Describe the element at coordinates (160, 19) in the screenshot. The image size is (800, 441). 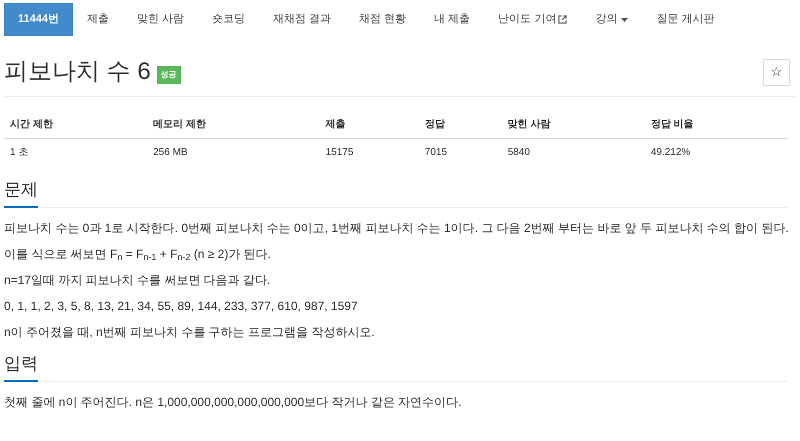
I see `nav-tab: 맞힌 사람` at that location.